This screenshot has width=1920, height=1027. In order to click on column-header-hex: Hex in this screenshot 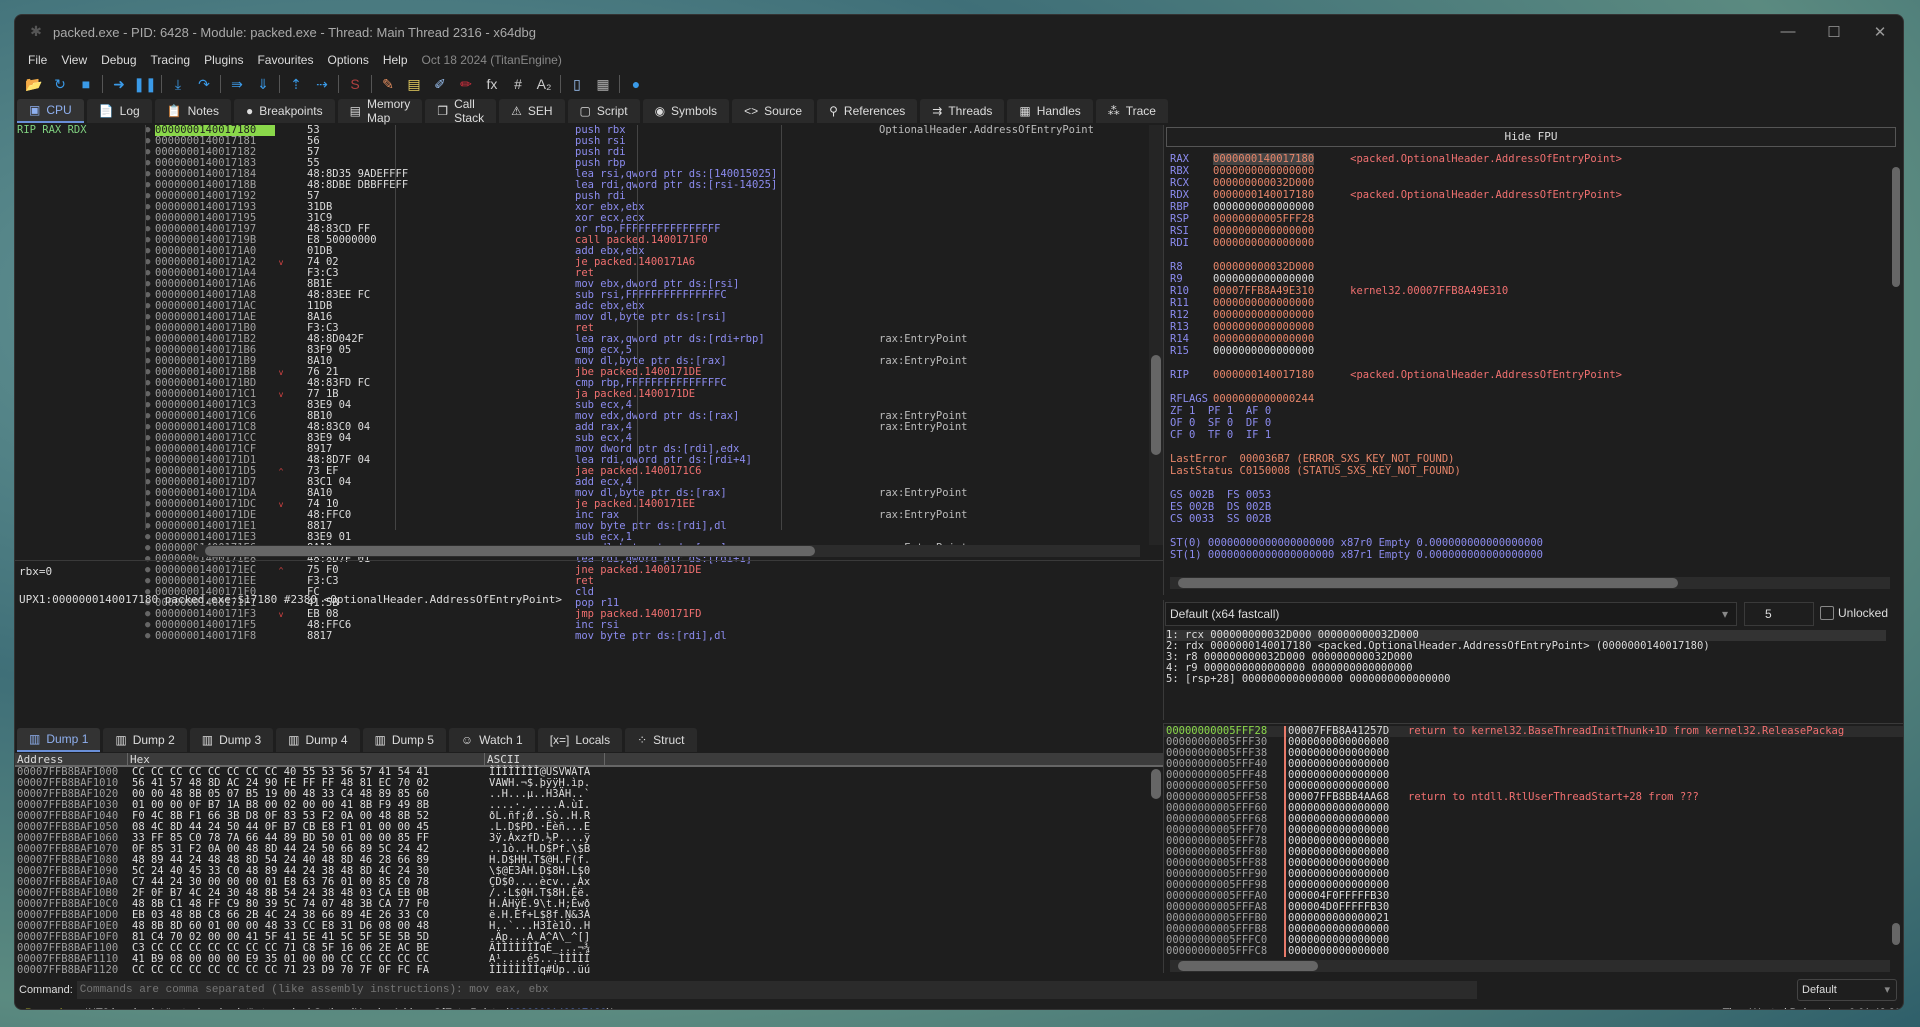, I will do `click(306, 759)`.